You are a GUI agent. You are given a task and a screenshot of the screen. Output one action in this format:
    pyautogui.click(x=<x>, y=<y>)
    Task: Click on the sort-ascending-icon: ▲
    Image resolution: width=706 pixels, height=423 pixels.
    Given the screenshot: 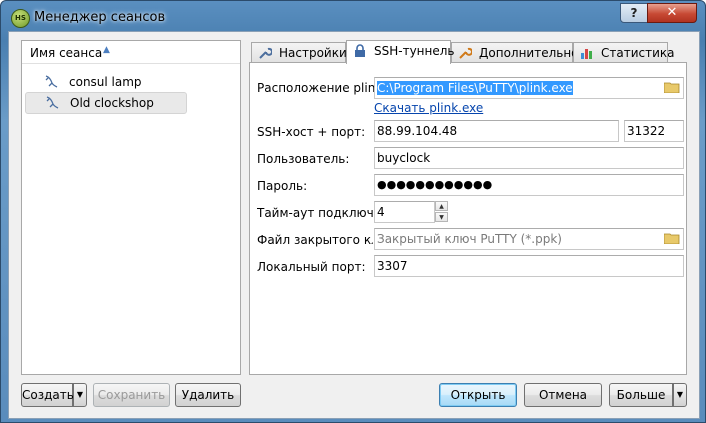 What is the action you would take?
    pyautogui.click(x=106, y=50)
    